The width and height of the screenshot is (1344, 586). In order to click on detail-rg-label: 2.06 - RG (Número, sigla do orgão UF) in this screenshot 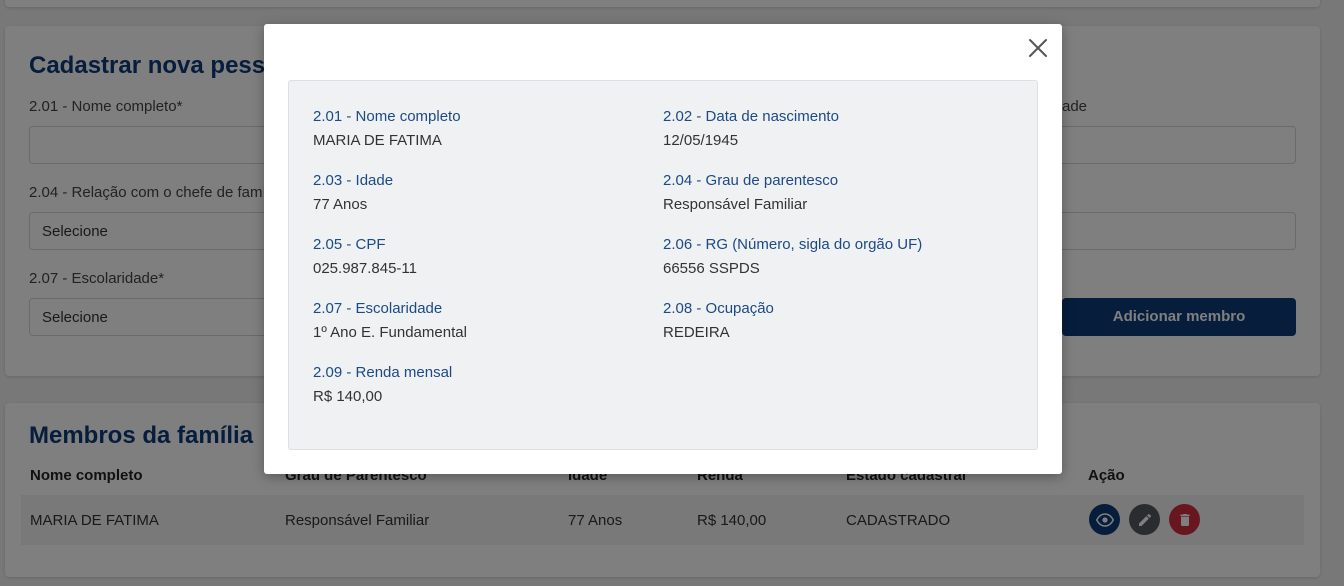, I will do `click(793, 244)`.